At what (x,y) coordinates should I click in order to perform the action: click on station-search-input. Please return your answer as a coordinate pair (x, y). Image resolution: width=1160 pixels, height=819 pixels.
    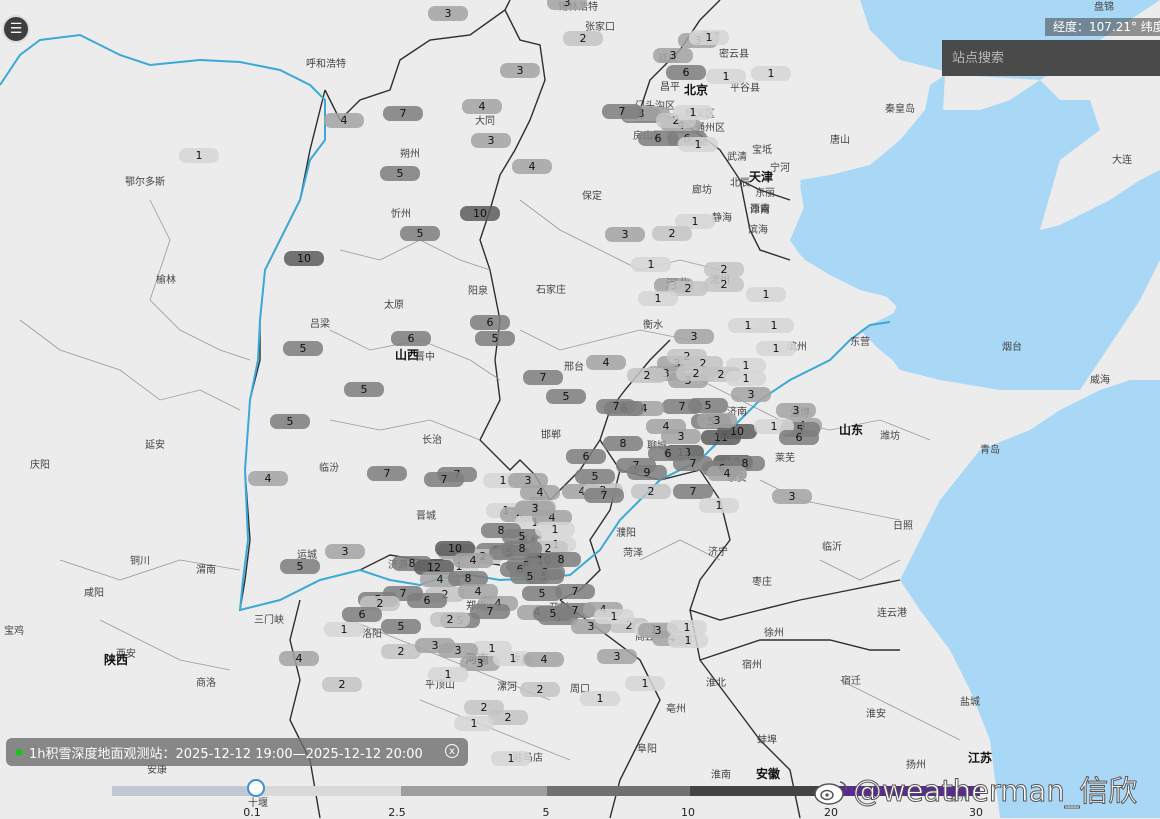
    Looking at the image, I should click on (1051, 58).